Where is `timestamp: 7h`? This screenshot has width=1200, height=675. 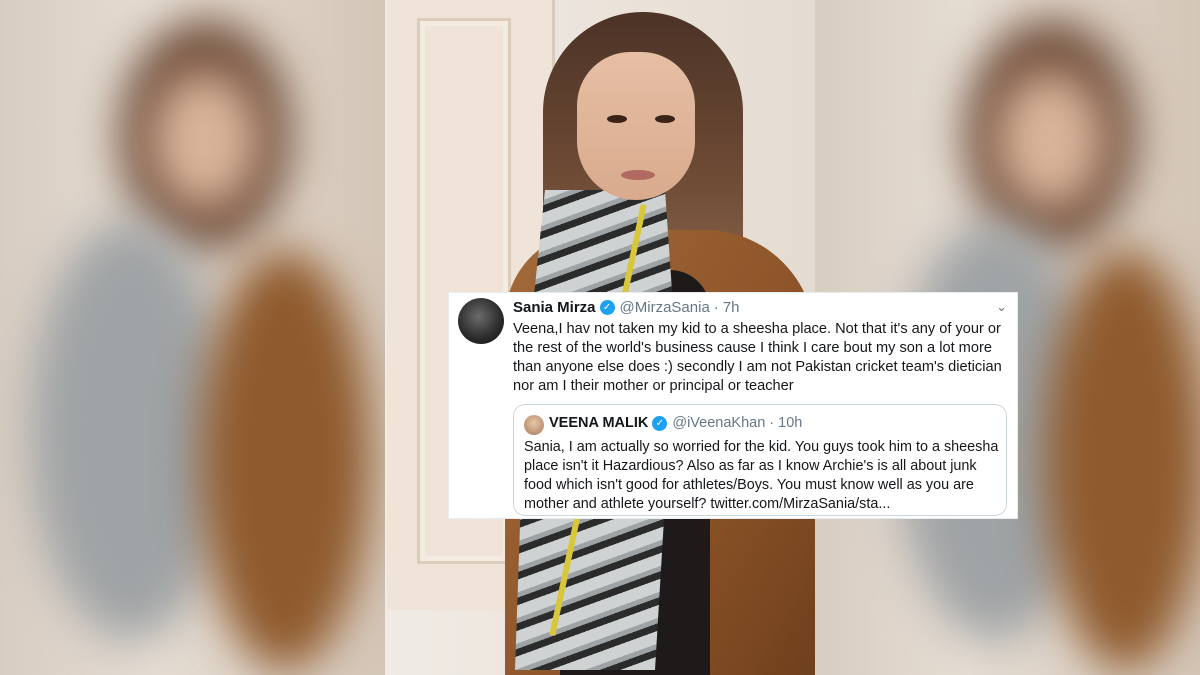
timestamp: 7h is located at coordinates (731, 307).